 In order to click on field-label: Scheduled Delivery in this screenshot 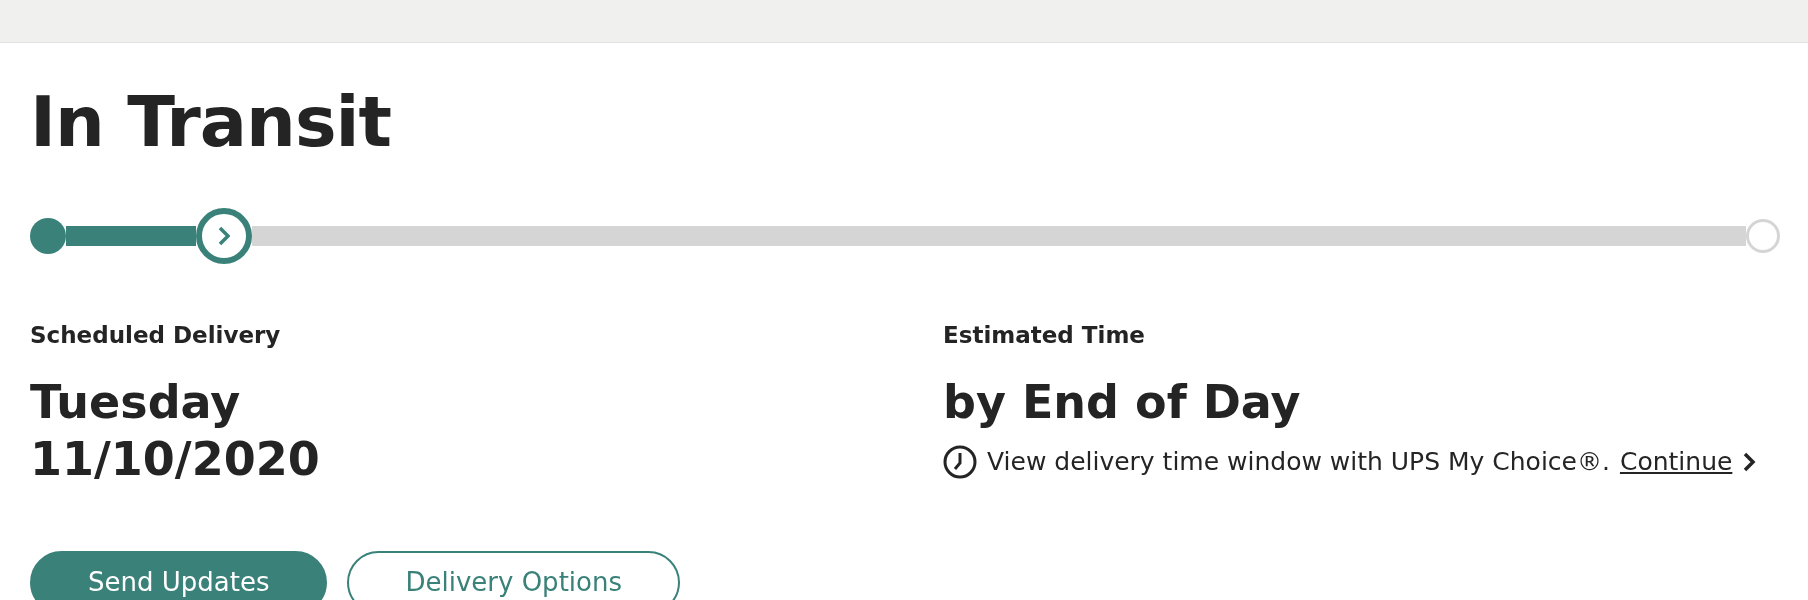, I will do `click(156, 336)`.